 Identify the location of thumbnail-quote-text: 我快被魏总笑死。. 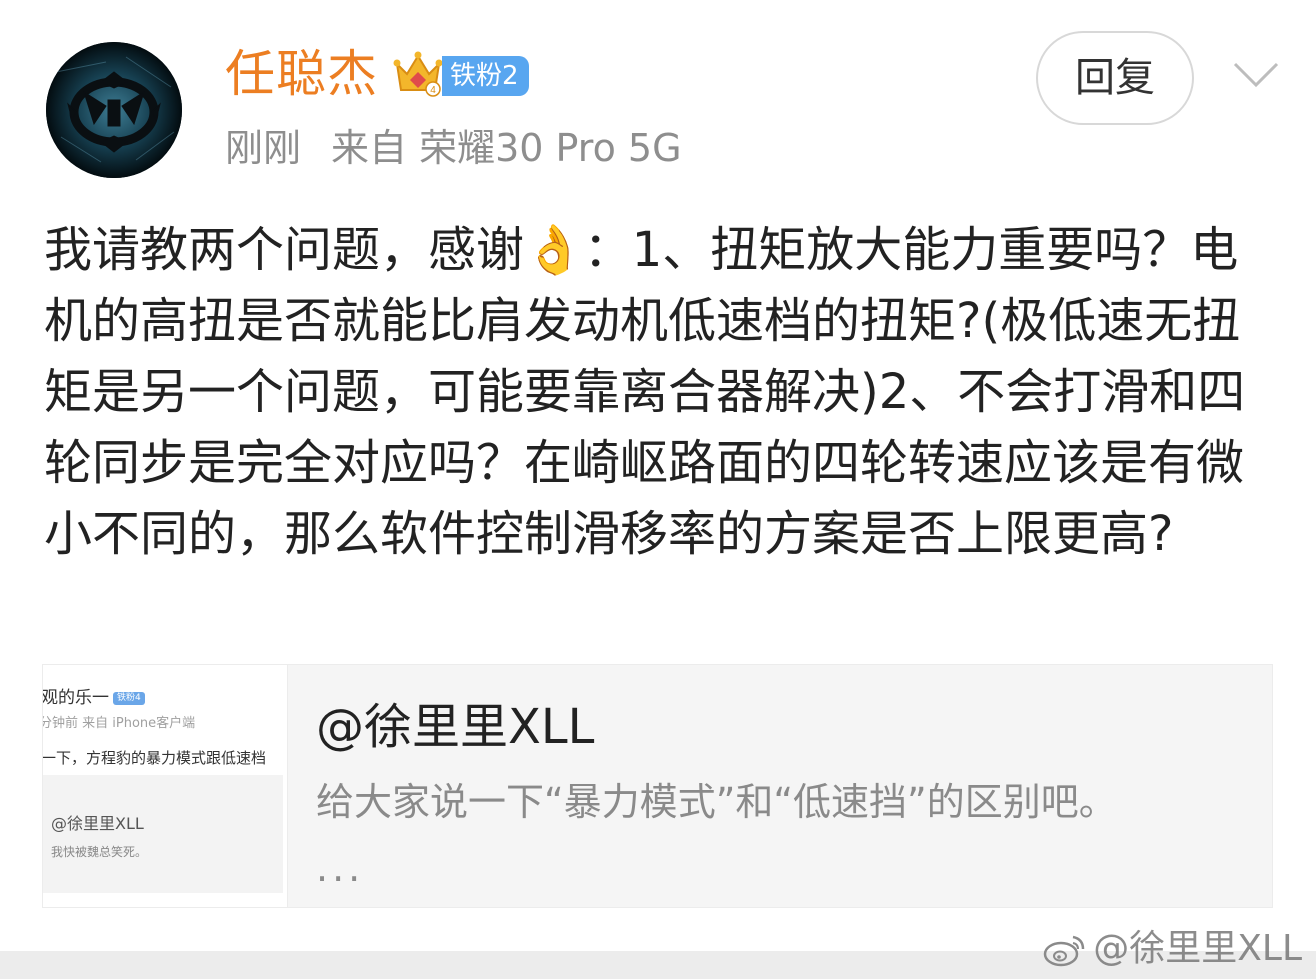
(99, 852).